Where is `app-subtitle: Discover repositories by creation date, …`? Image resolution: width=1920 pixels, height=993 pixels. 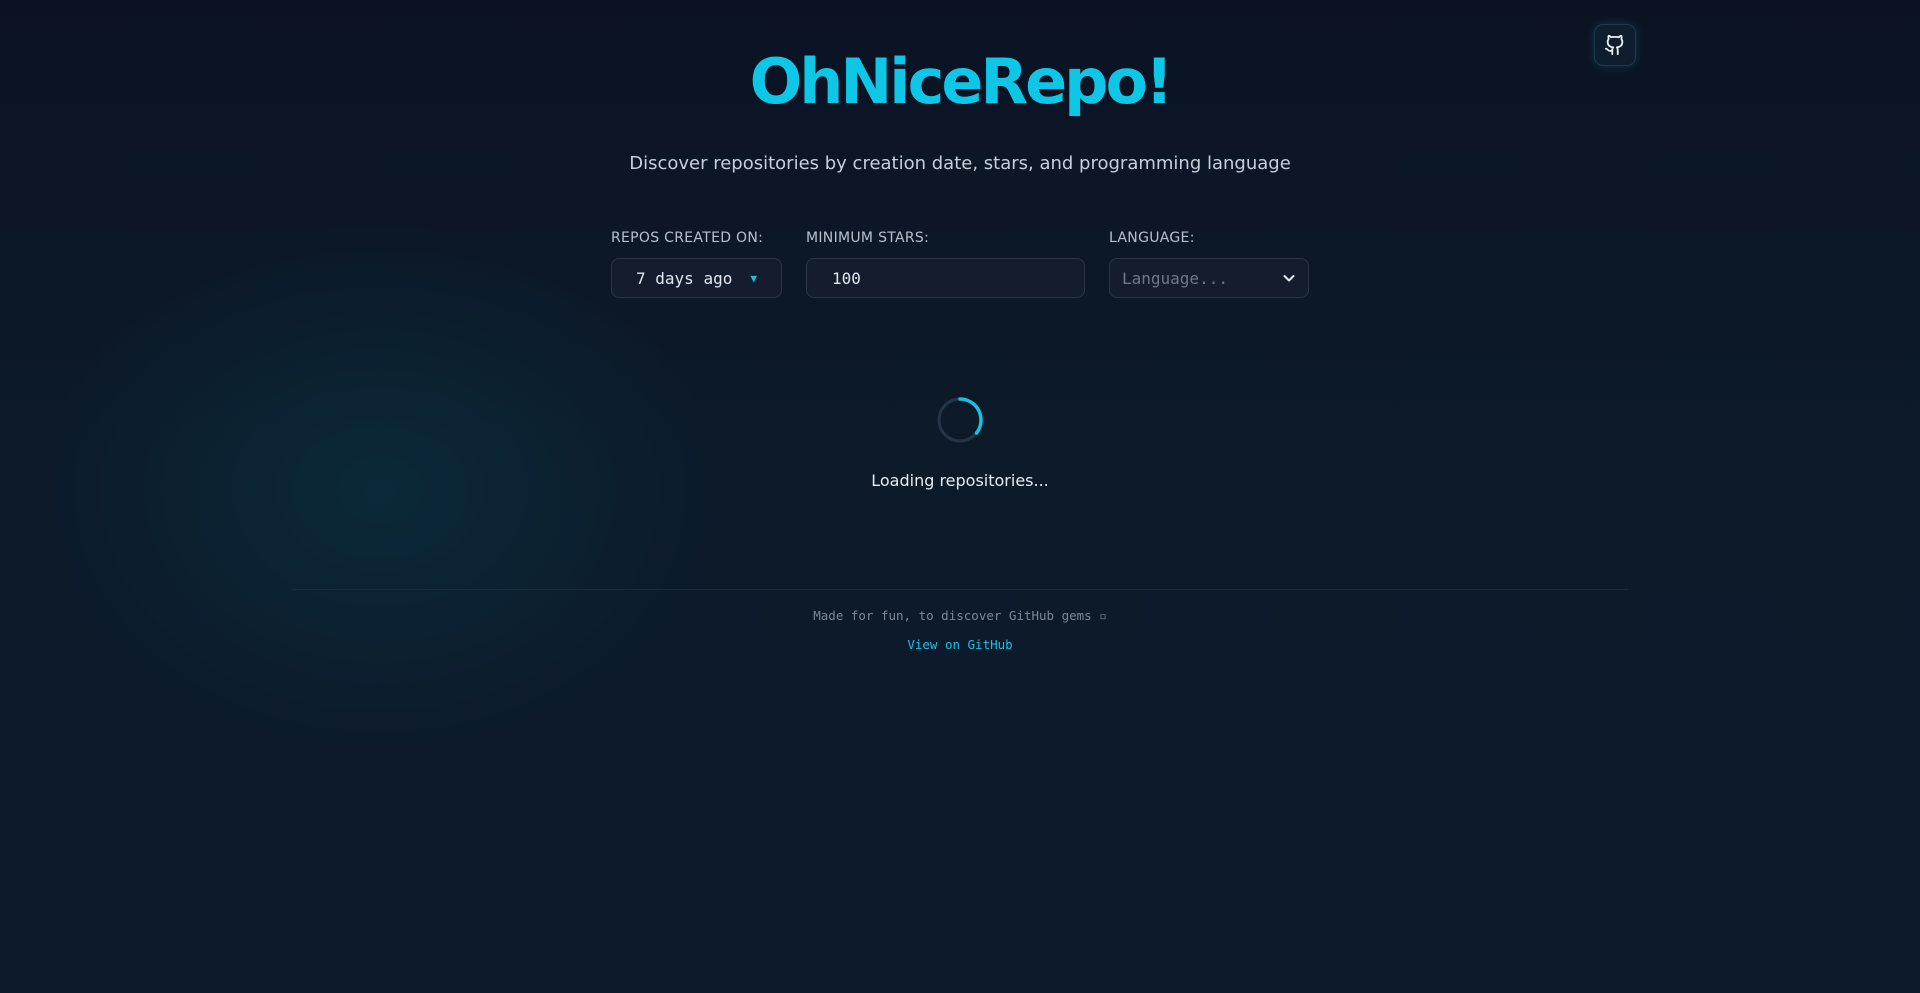 app-subtitle: Discover repositories by creation date, … is located at coordinates (960, 163).